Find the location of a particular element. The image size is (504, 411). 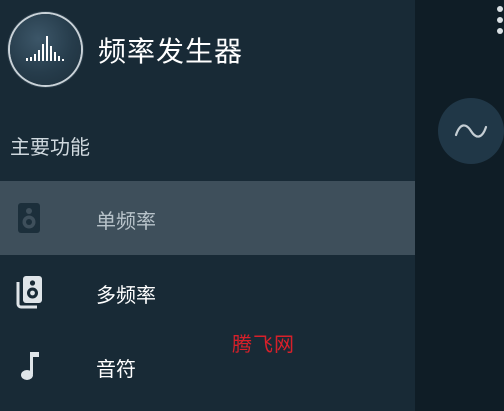

drawer-item-label: 多频率 is located at coordinates (126, 295).